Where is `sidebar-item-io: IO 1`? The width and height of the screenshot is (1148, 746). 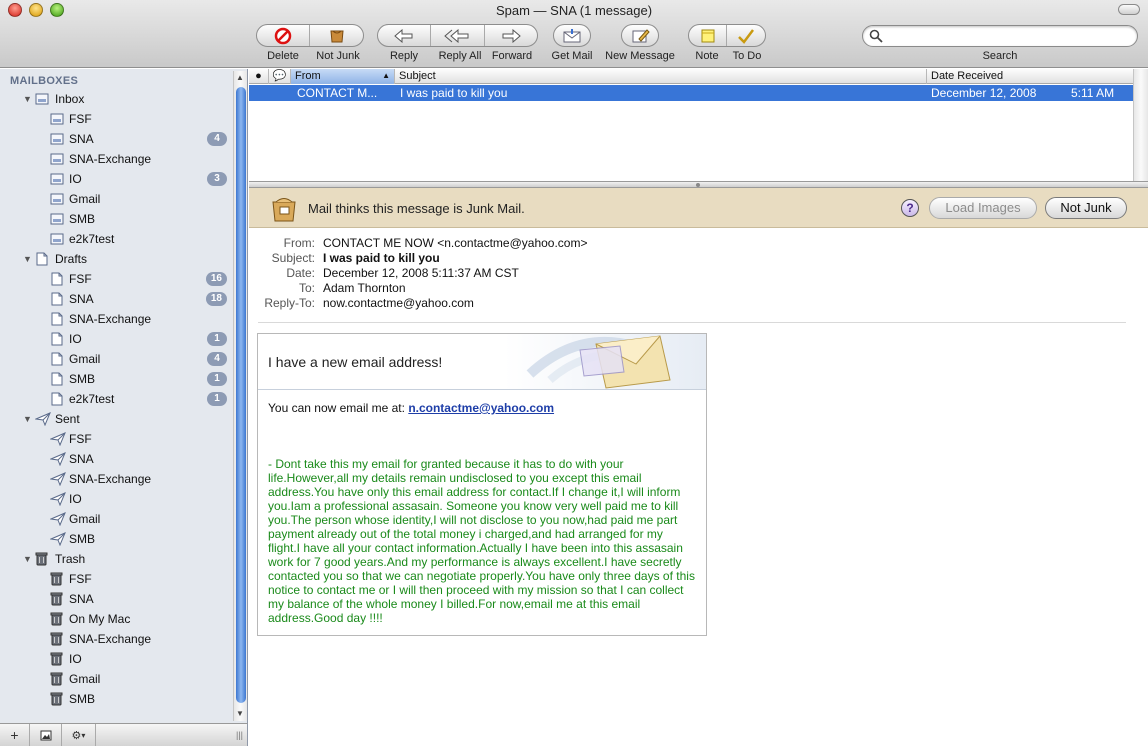
sidebar-item-io: IO 1 is located at coordinates (116, 339).